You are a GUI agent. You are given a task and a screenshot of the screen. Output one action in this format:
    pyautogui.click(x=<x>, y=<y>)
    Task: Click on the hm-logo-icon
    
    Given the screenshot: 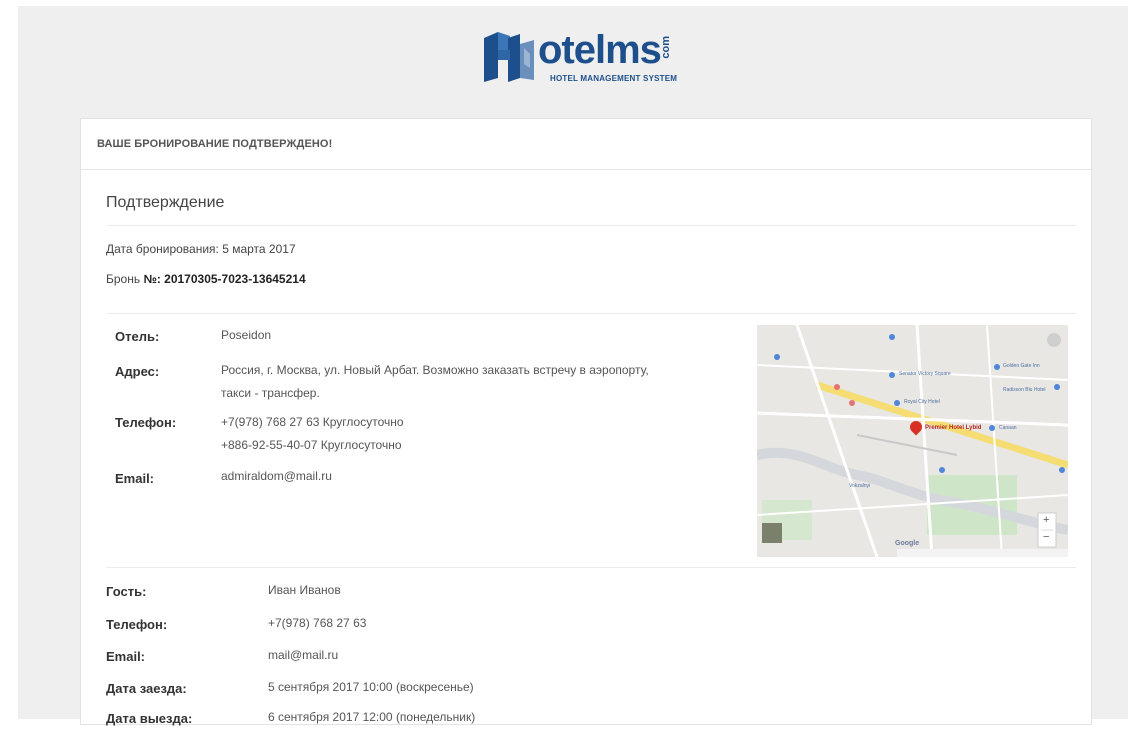 What is the action you would take?
    pyautogui.click(x=509, y=57)
    